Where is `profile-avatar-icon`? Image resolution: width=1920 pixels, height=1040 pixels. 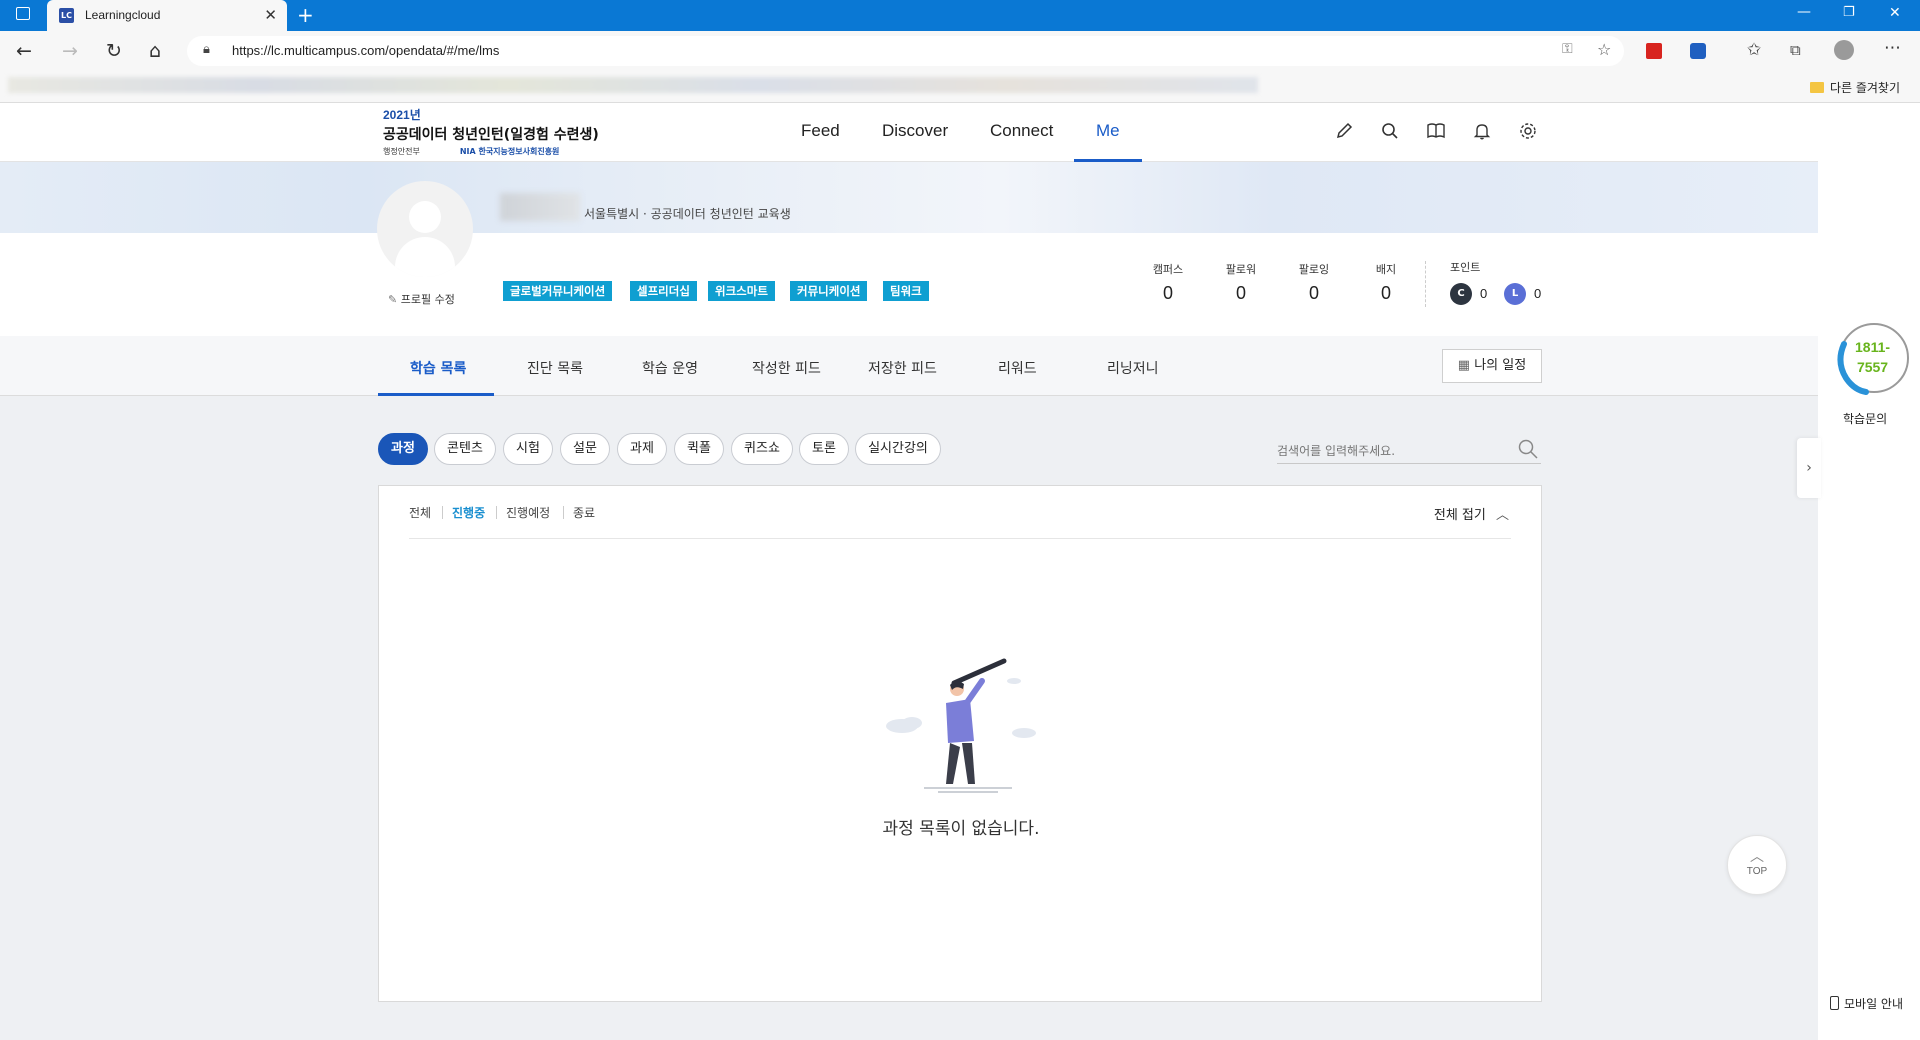
profile-avatar-icon is located at coordinates (1844, 50).